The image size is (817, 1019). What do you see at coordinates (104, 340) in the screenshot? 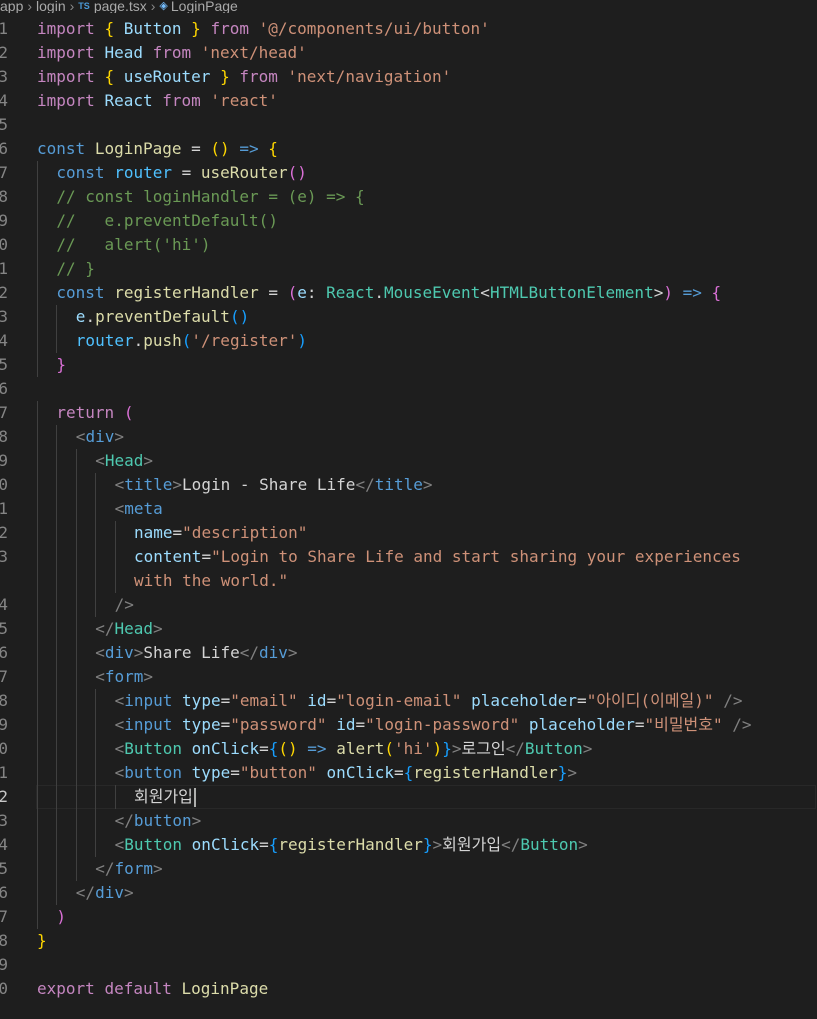
I see `code-token: router` at bounding box center [104, 340].